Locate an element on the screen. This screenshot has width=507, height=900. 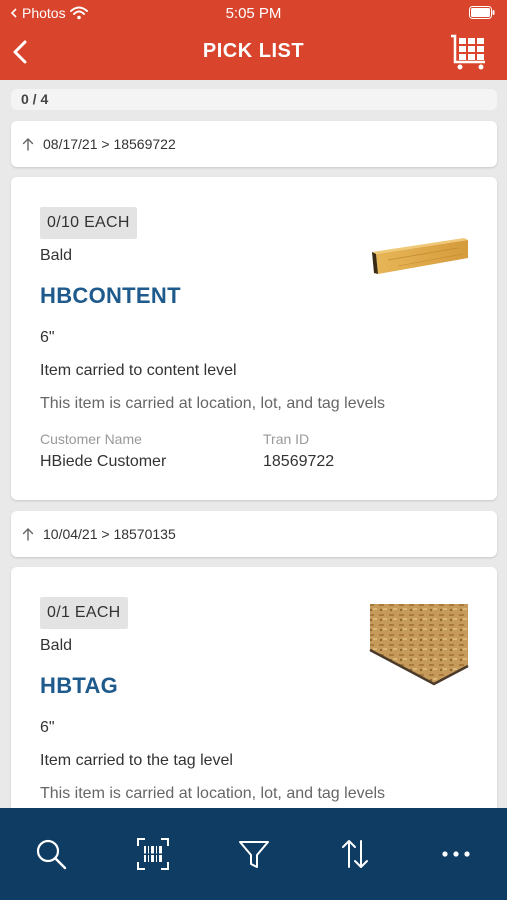
cart-grid-button is located at coordinates (469, 52).